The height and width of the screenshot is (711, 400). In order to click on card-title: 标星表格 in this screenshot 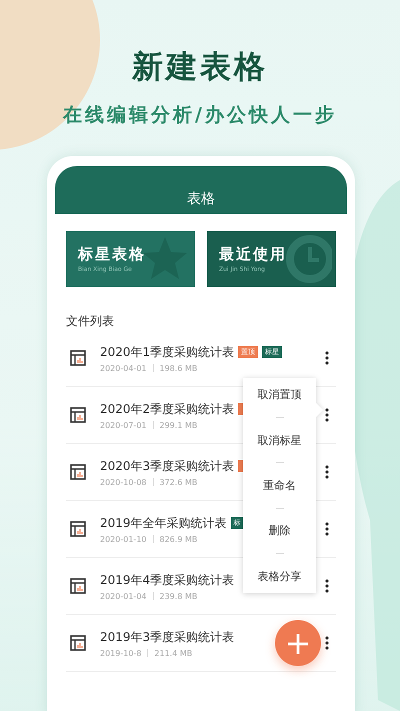, I will do `click(112, 254)`.